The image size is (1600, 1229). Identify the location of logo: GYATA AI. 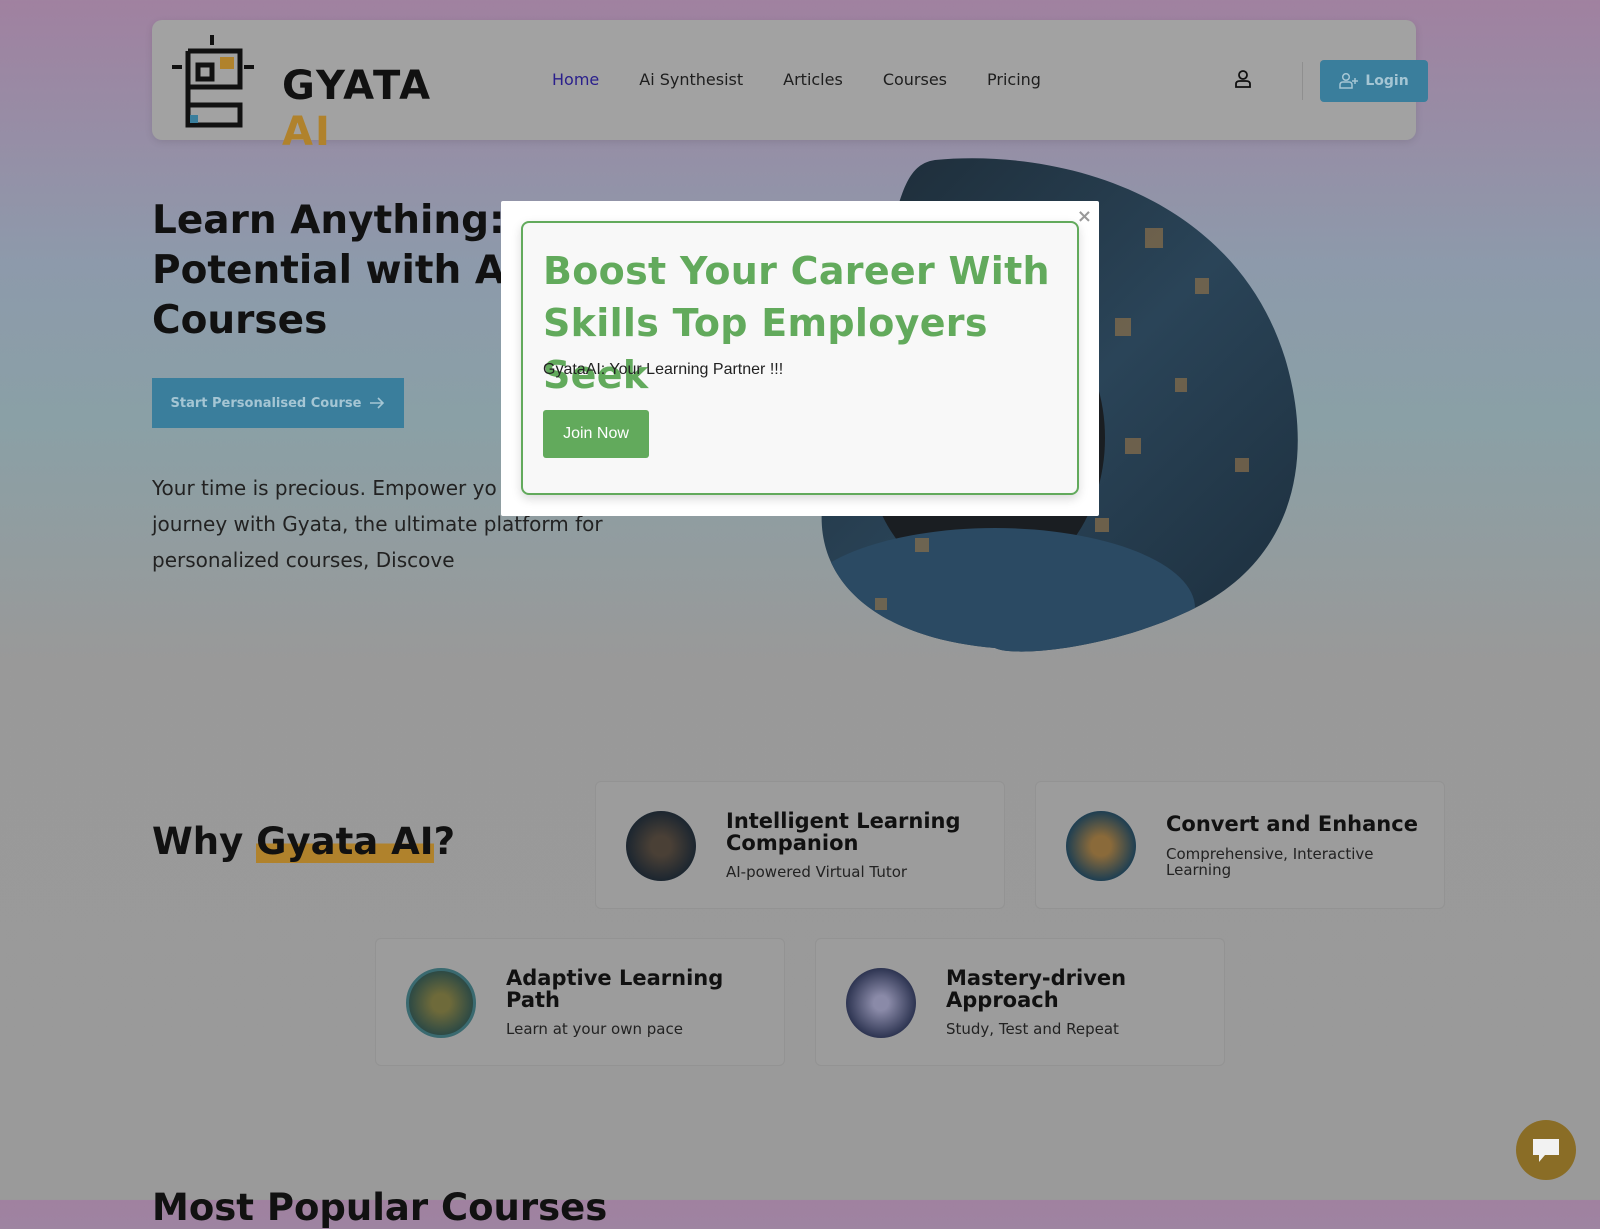
(322, 95).